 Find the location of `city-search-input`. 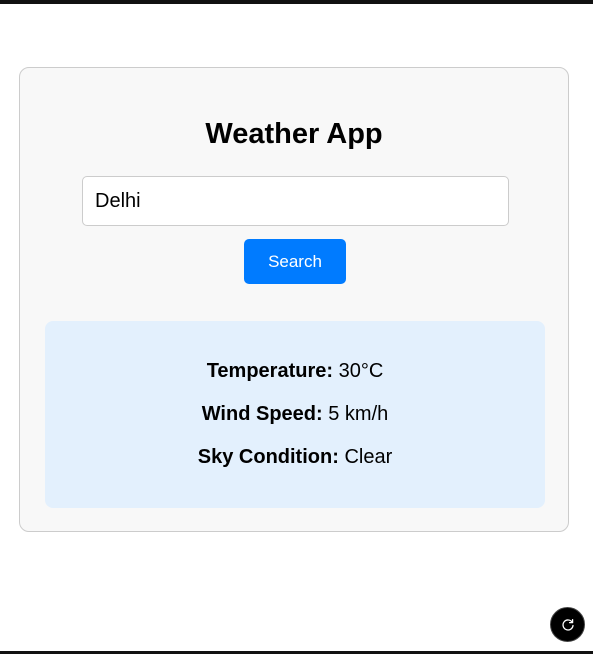

city-search-input is located at coordinates (295, 201).